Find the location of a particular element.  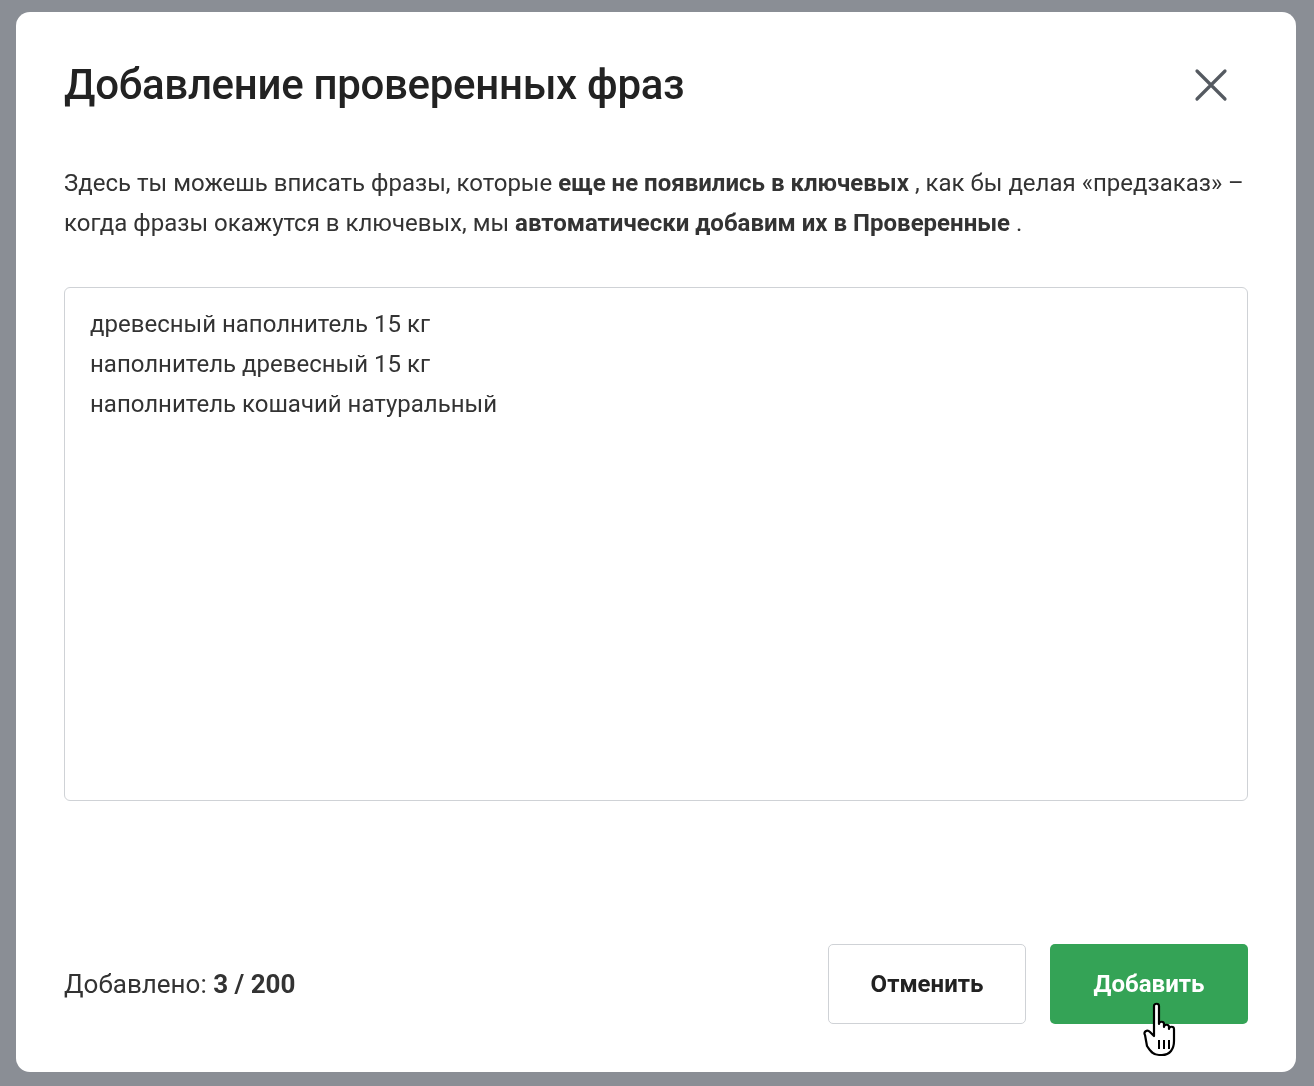

added-counter: Добавлено: 3 / 200 is located at coordinates (180, 984).